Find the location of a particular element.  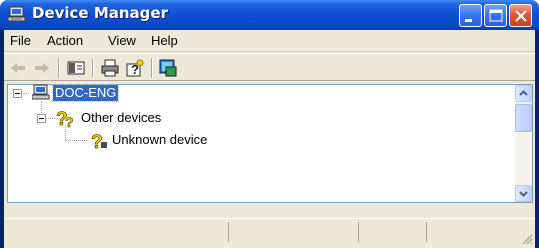

chevron-down-icon is located at coordinates (523, 195).